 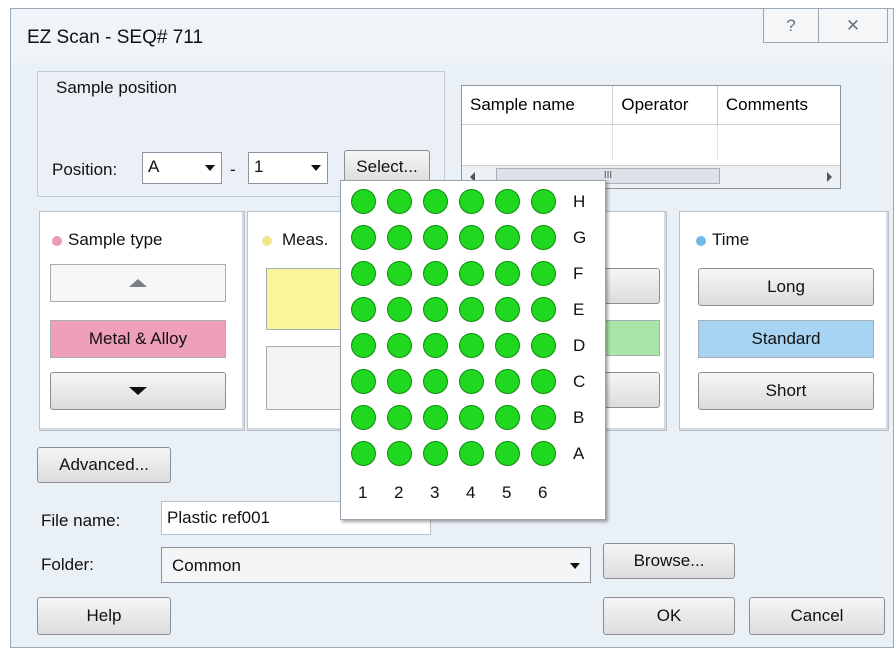 I want to click on column-header: Operator, so click(x=665, y=105).